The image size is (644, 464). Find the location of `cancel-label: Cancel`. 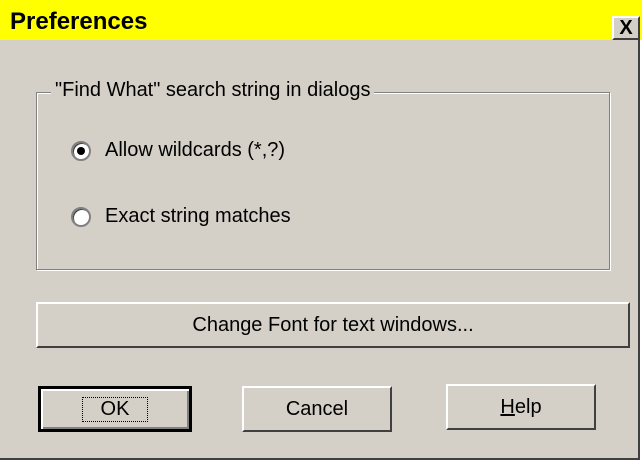

cancel-label: Cancel is located at coordinates (317, 408).